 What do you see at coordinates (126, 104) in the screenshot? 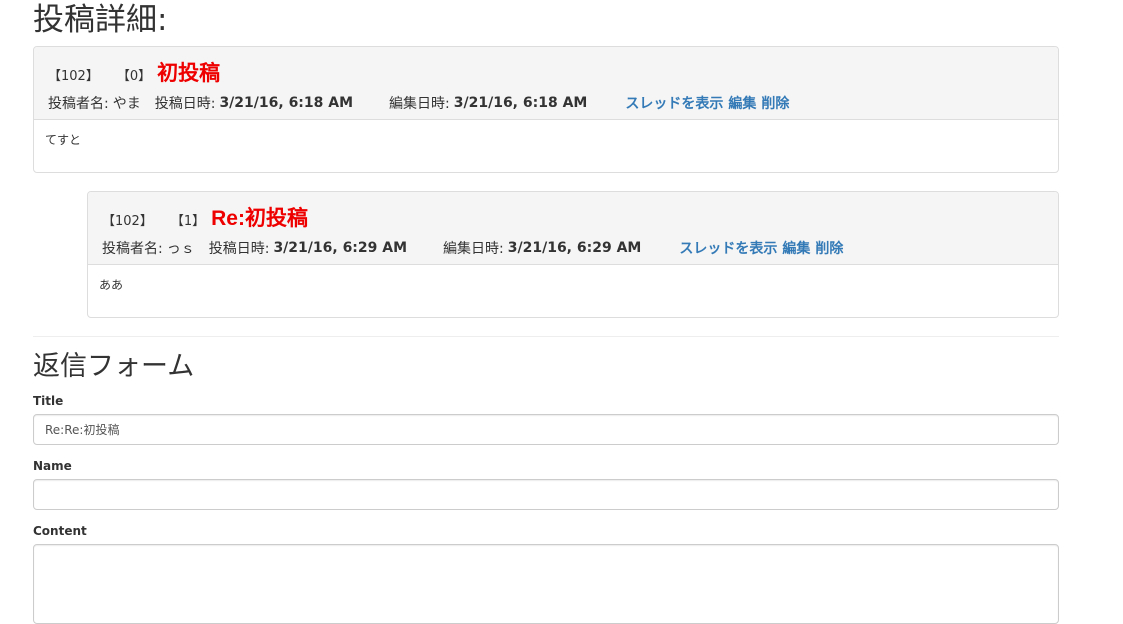
I see `author-name: やま` at bounding box center [126, 104].